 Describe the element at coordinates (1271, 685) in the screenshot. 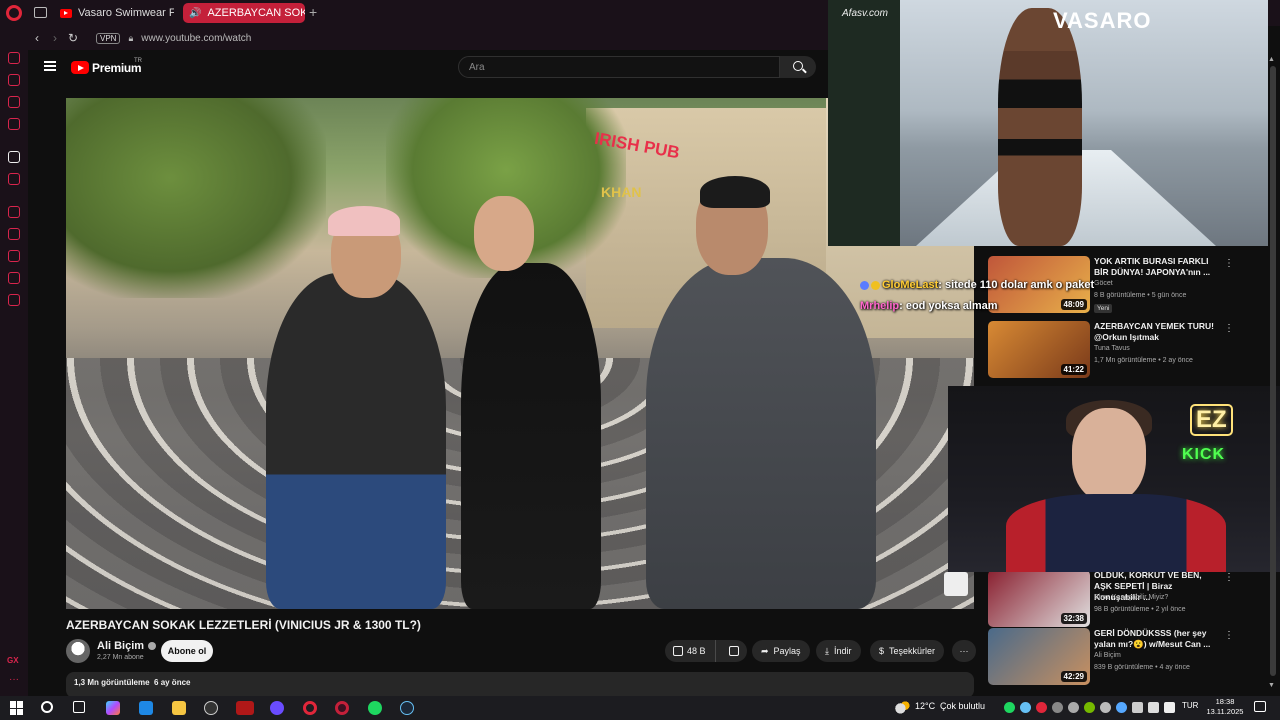

I see `scroll-down-arrow-icon: ▼` at that location.